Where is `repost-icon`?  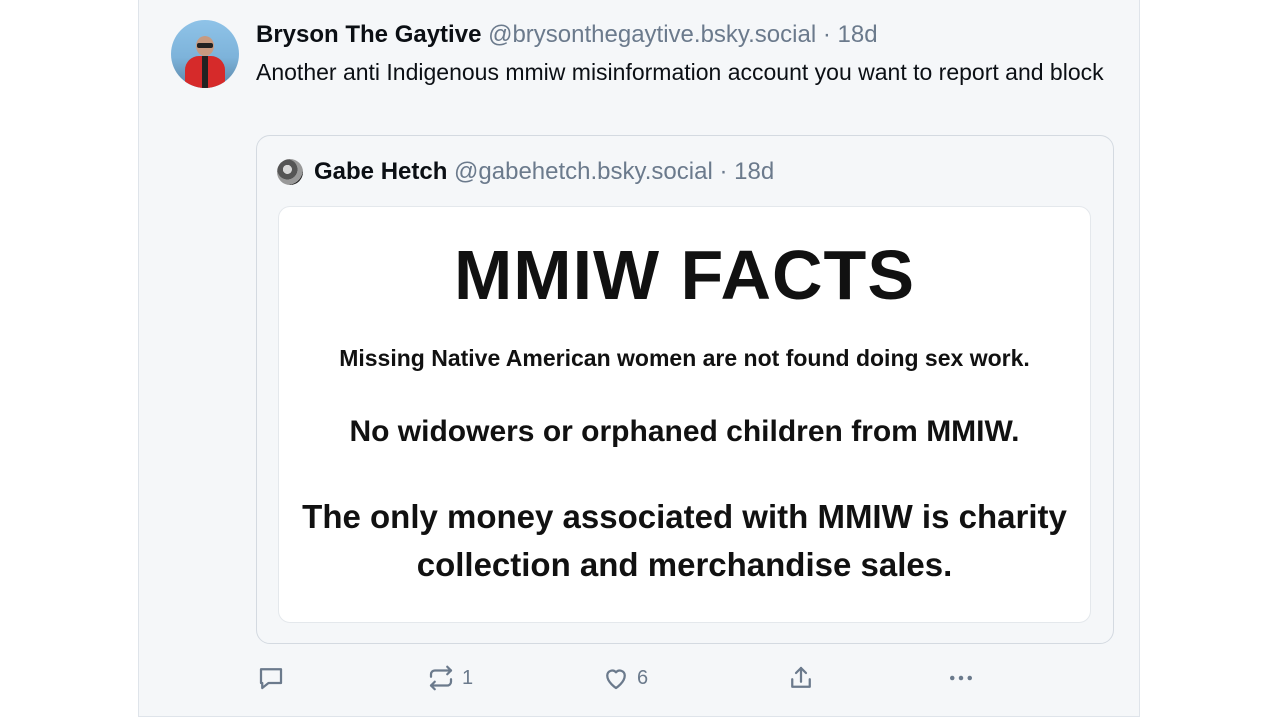 repost-icon is located at coordinates (441, 678).